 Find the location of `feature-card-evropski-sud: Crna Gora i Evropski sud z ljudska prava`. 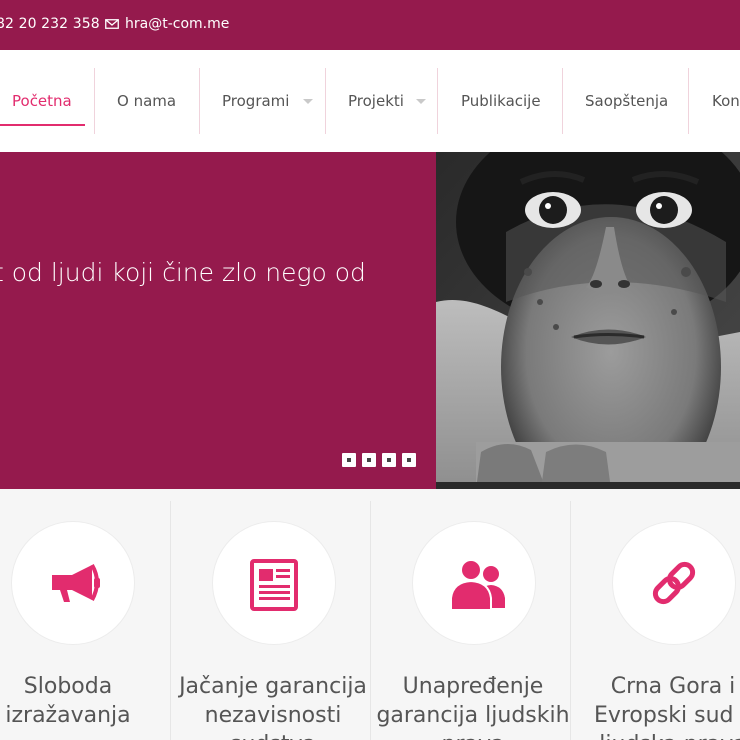

feature-card-evropski-sud: Crna Gora i Evropski sud z ljudska prava is located at coordinates (655, 614).